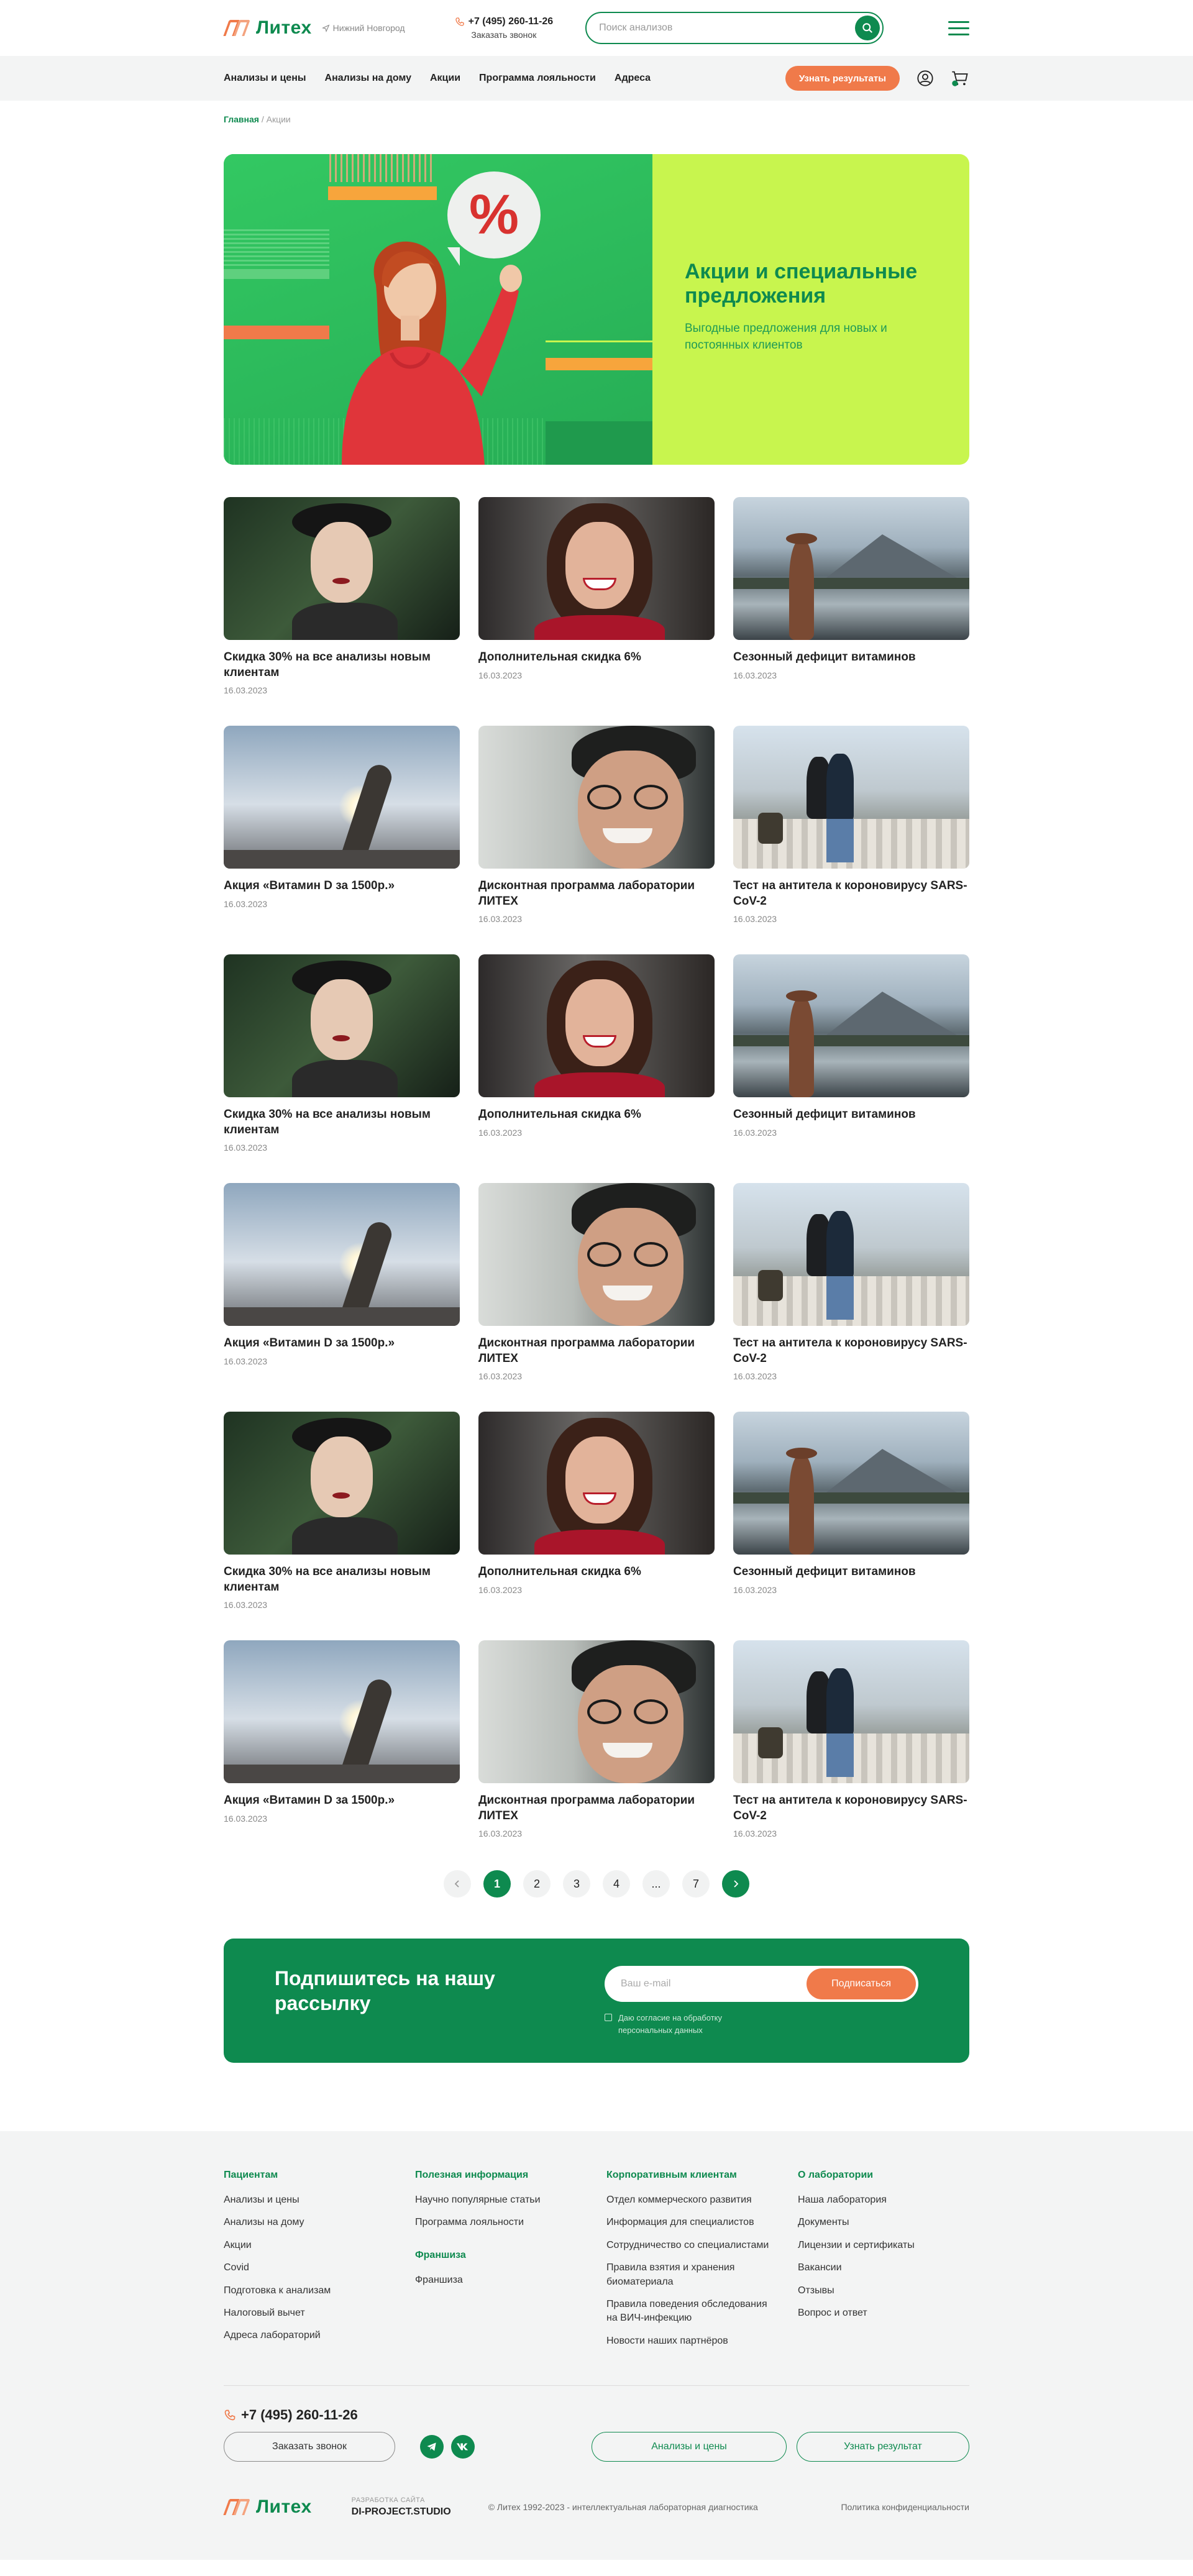  Describe the element at coordinates (307, 2245) in the screenshot. I see `footer-link: Акции` at that location.